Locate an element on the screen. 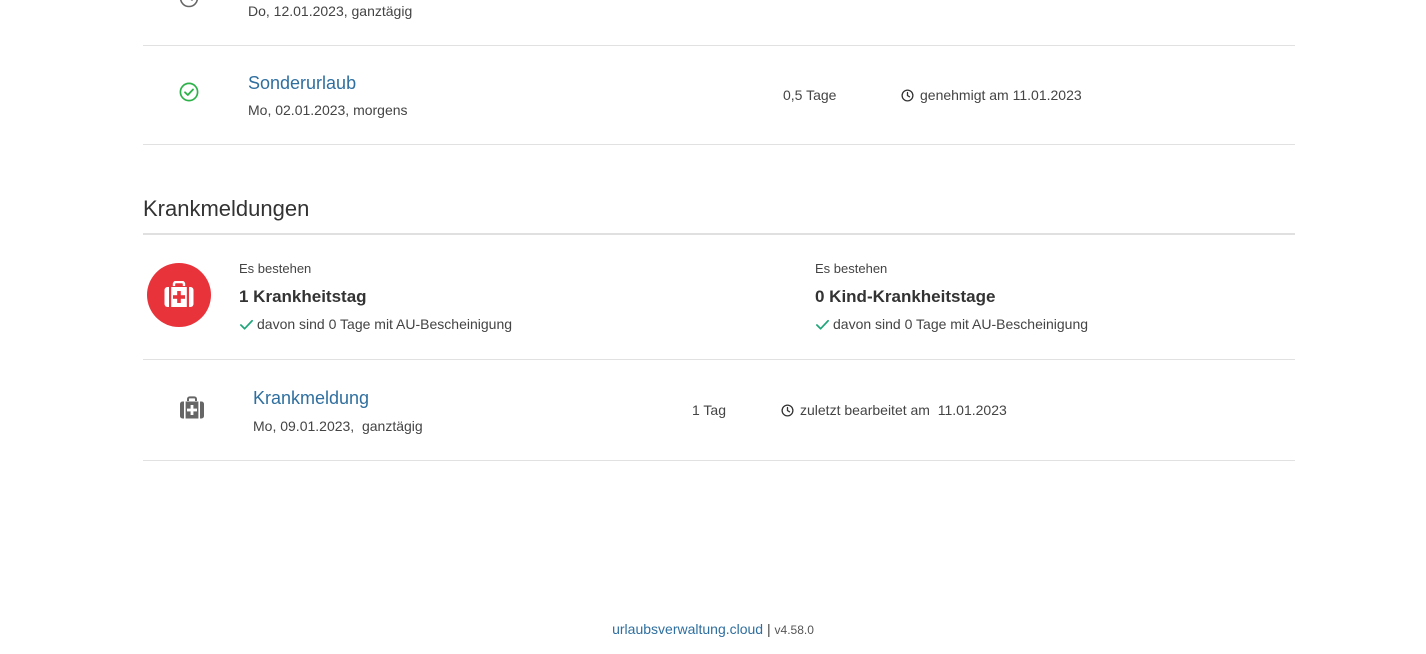  child-sick-days-note-text: davon sind 0 Tage mit AU-Bescheinigung is located at coordinates (961, 324).